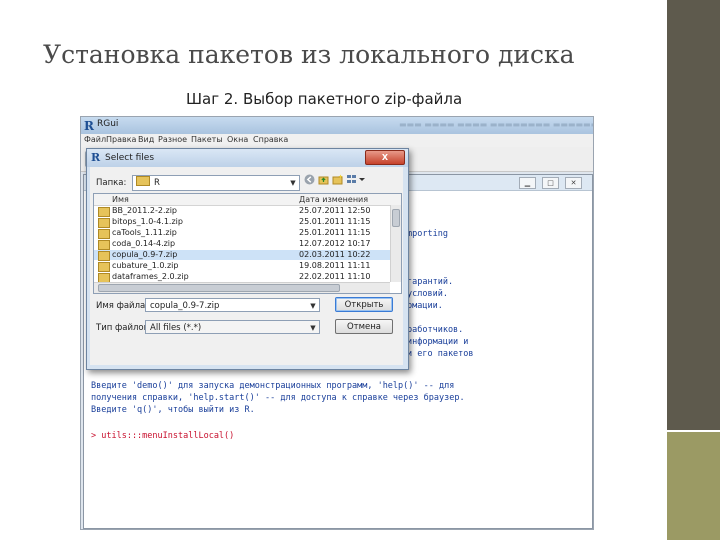 This screenshot has height=540, width=720. I want to click on rgui-window-title: RGui, so click(108, 124).